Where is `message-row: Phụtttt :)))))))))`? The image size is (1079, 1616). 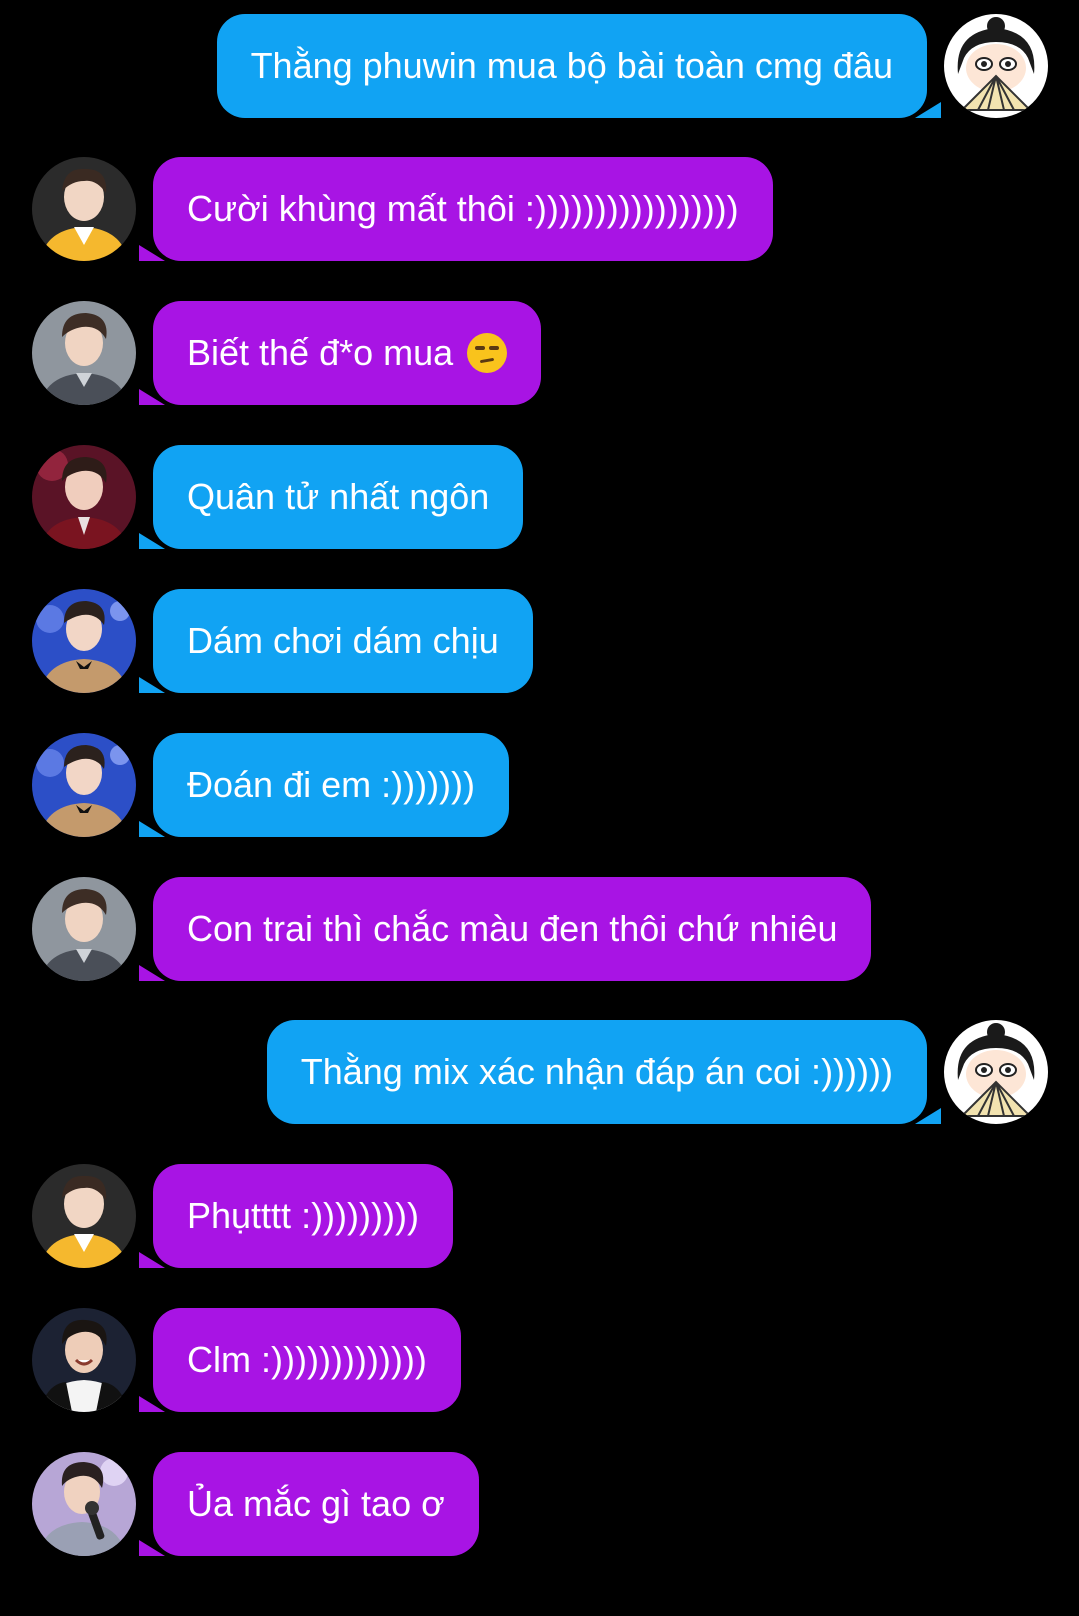
message-row: Phụtttt :))))))))) is located at coordinates (539, 1216).